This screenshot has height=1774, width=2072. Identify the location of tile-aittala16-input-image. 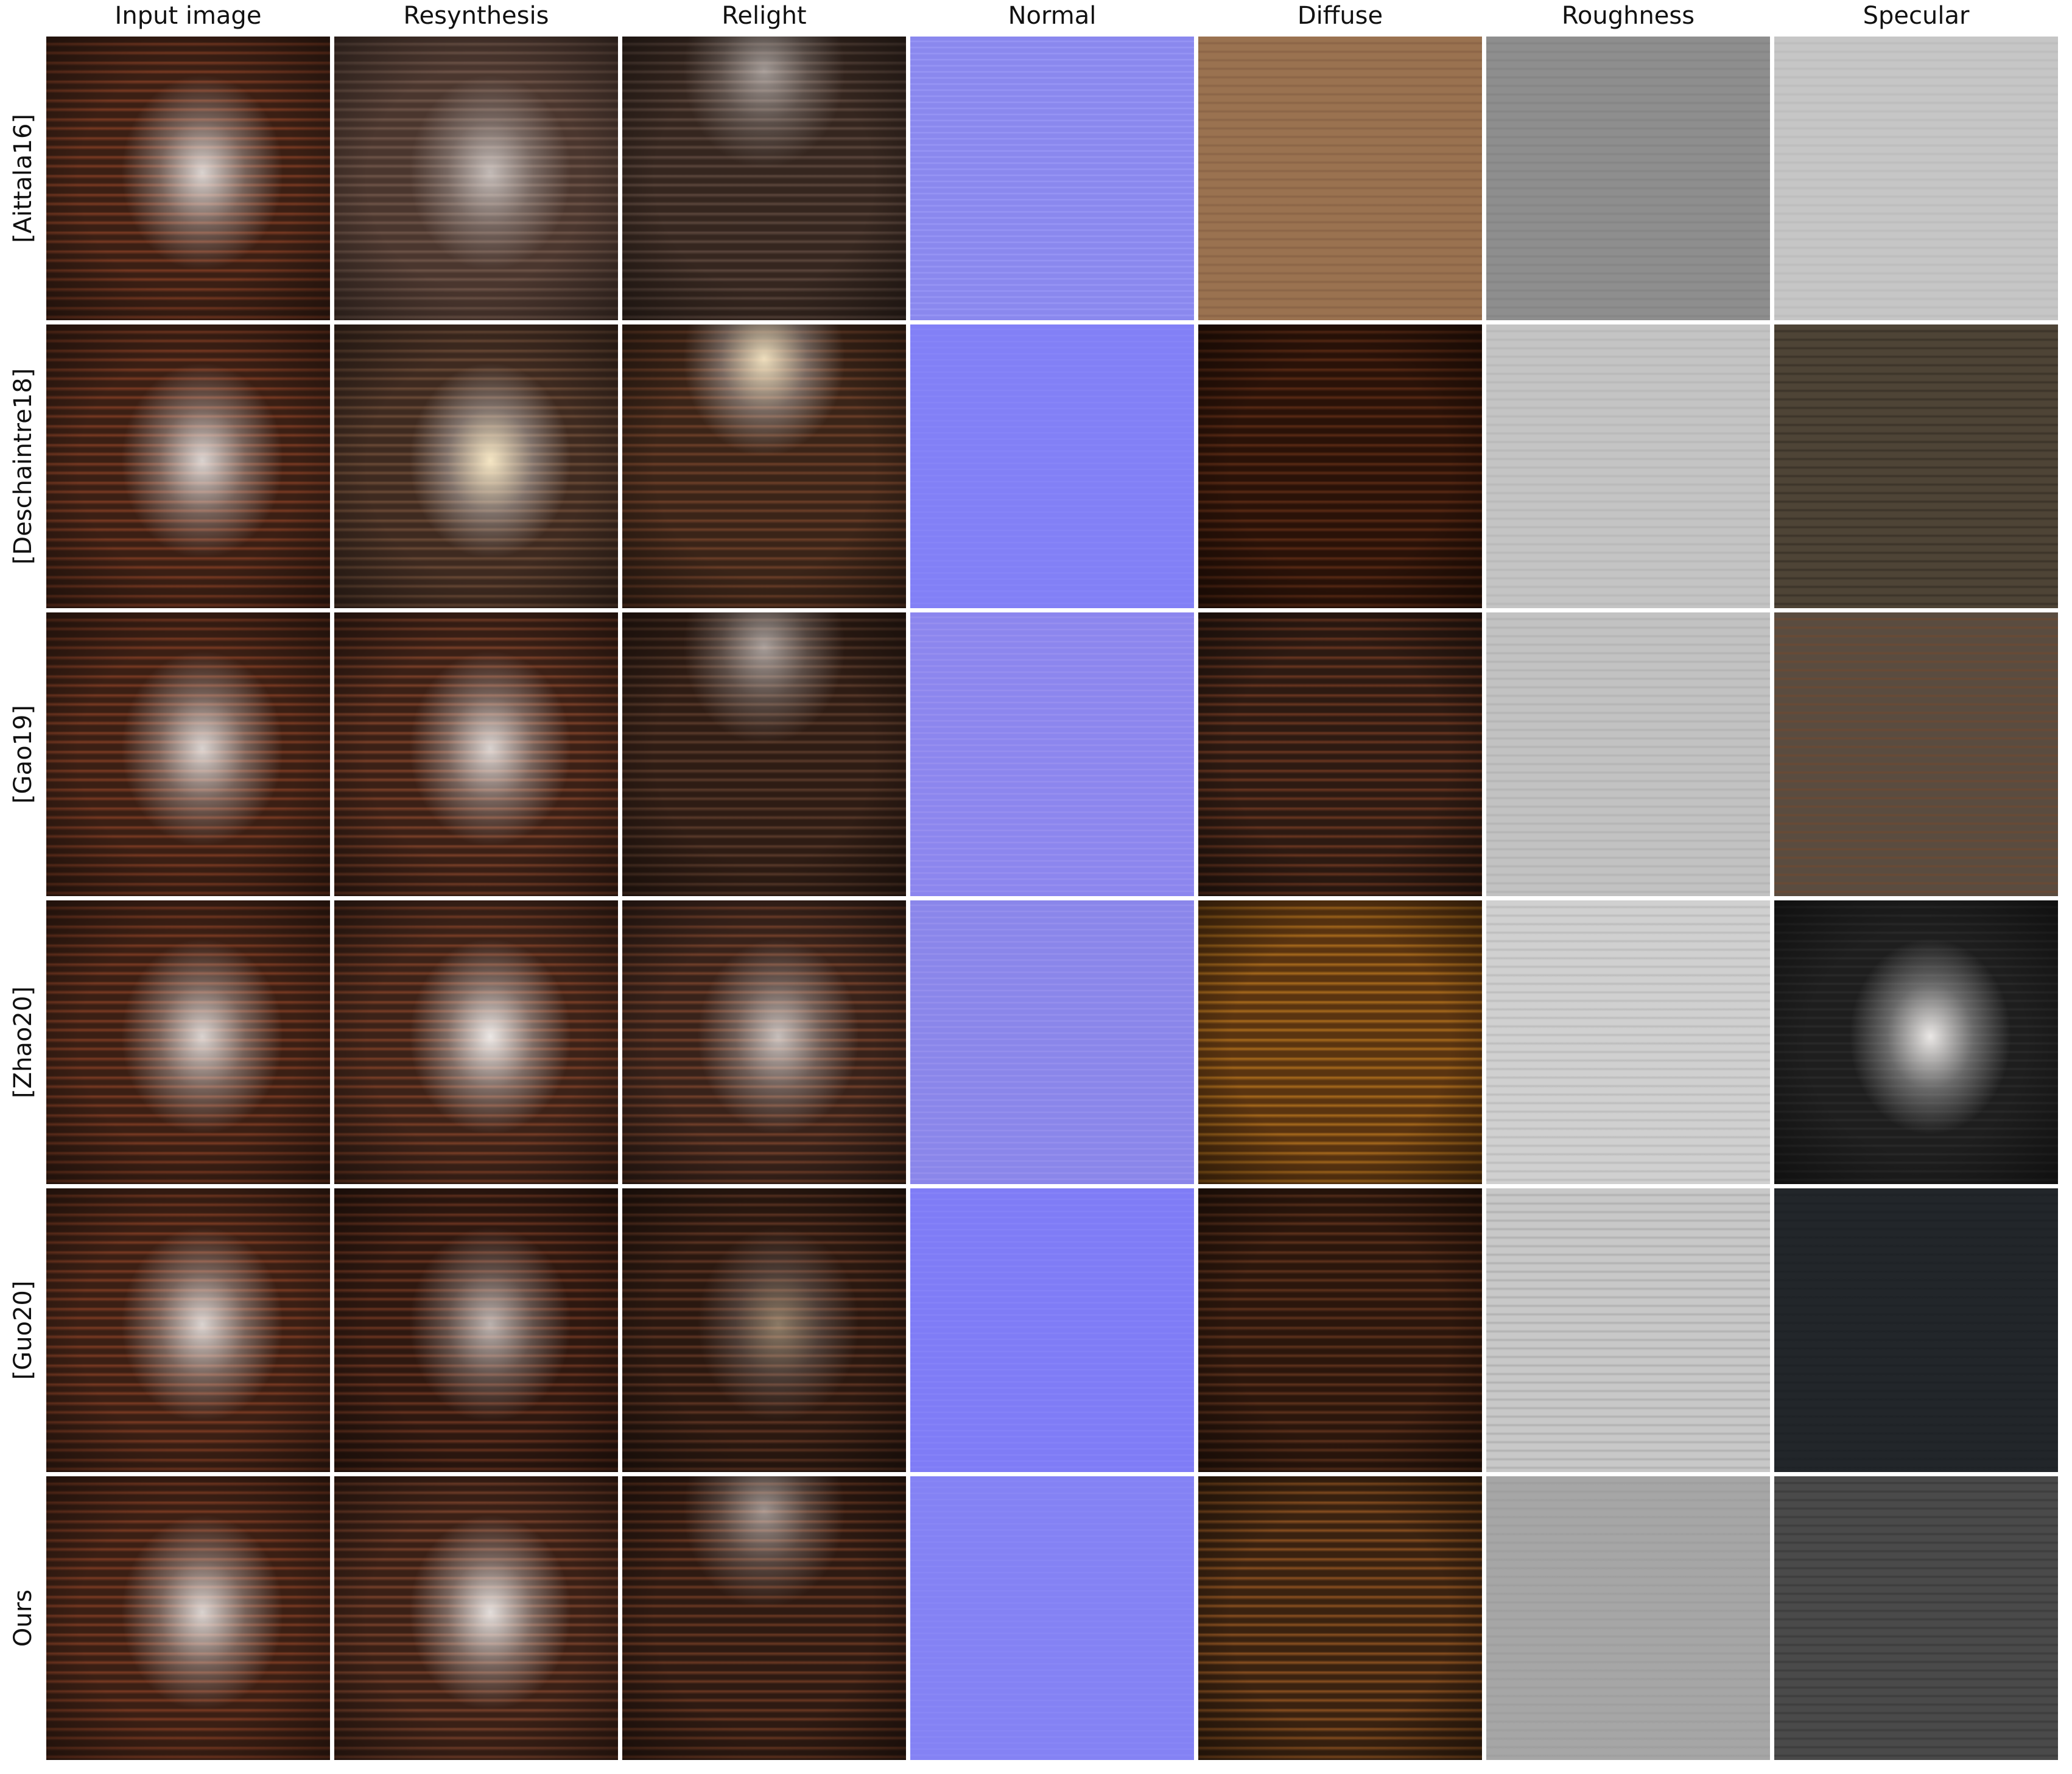
(188, 179).